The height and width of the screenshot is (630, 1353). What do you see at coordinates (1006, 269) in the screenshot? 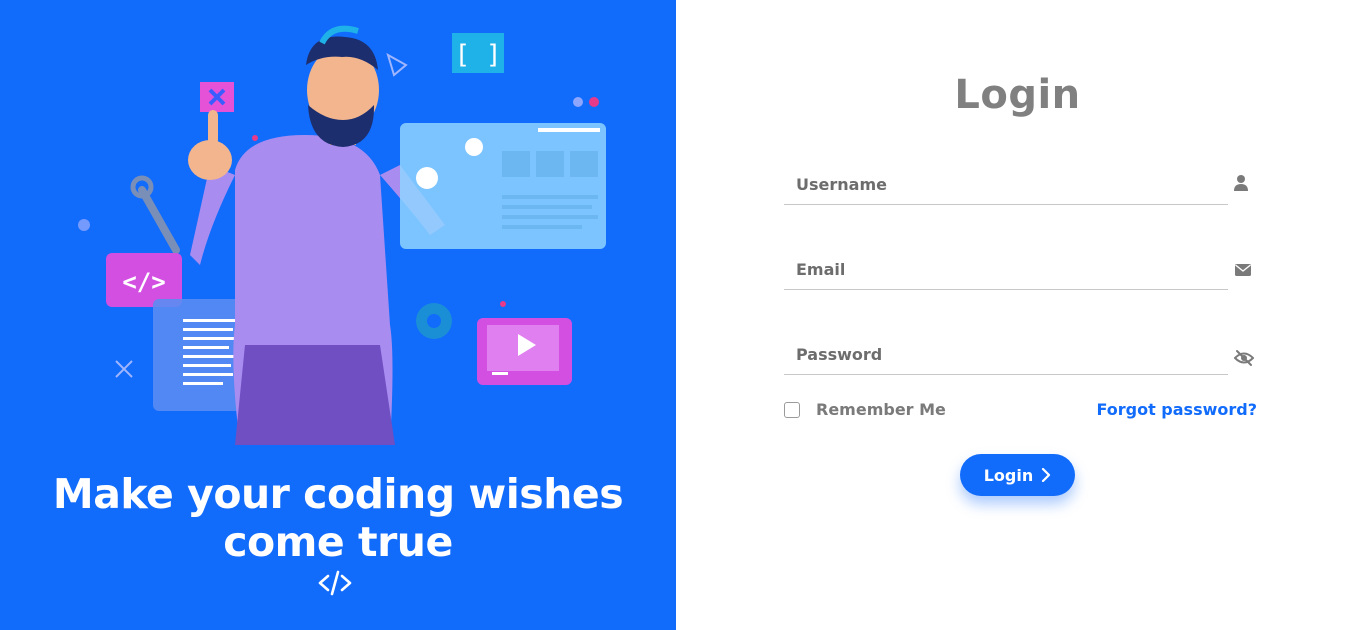
I see `email-input` at bounding box center [1006, 269].